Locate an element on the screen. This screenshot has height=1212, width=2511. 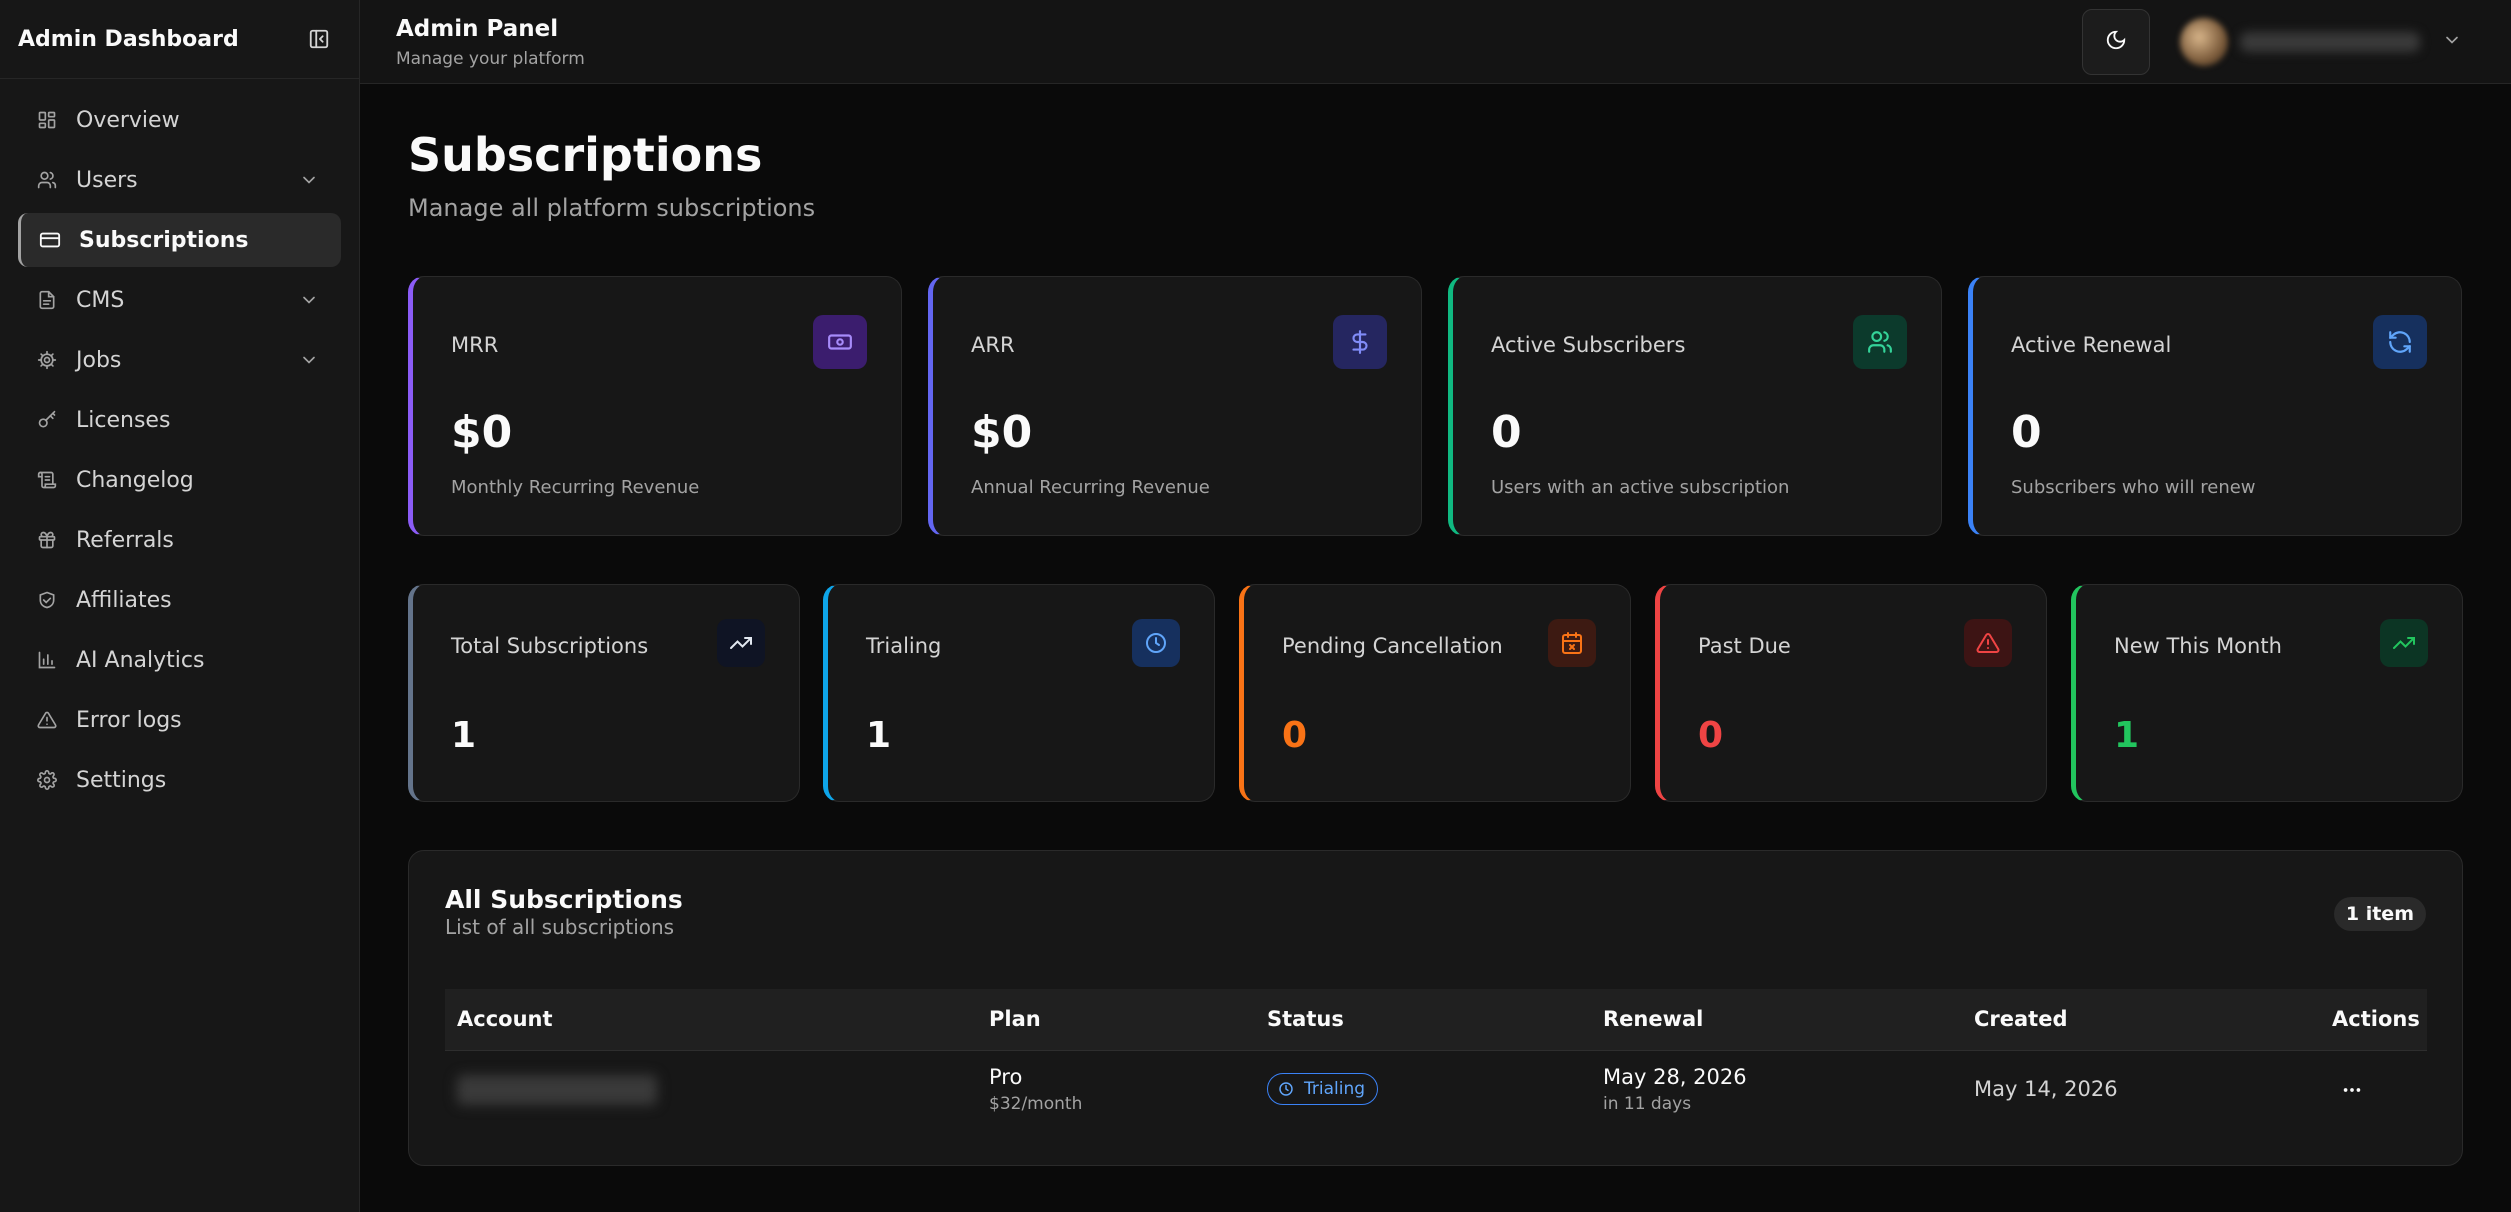
stat-description: Monthly Recurring Revenue is located at coordinates (575, 487).